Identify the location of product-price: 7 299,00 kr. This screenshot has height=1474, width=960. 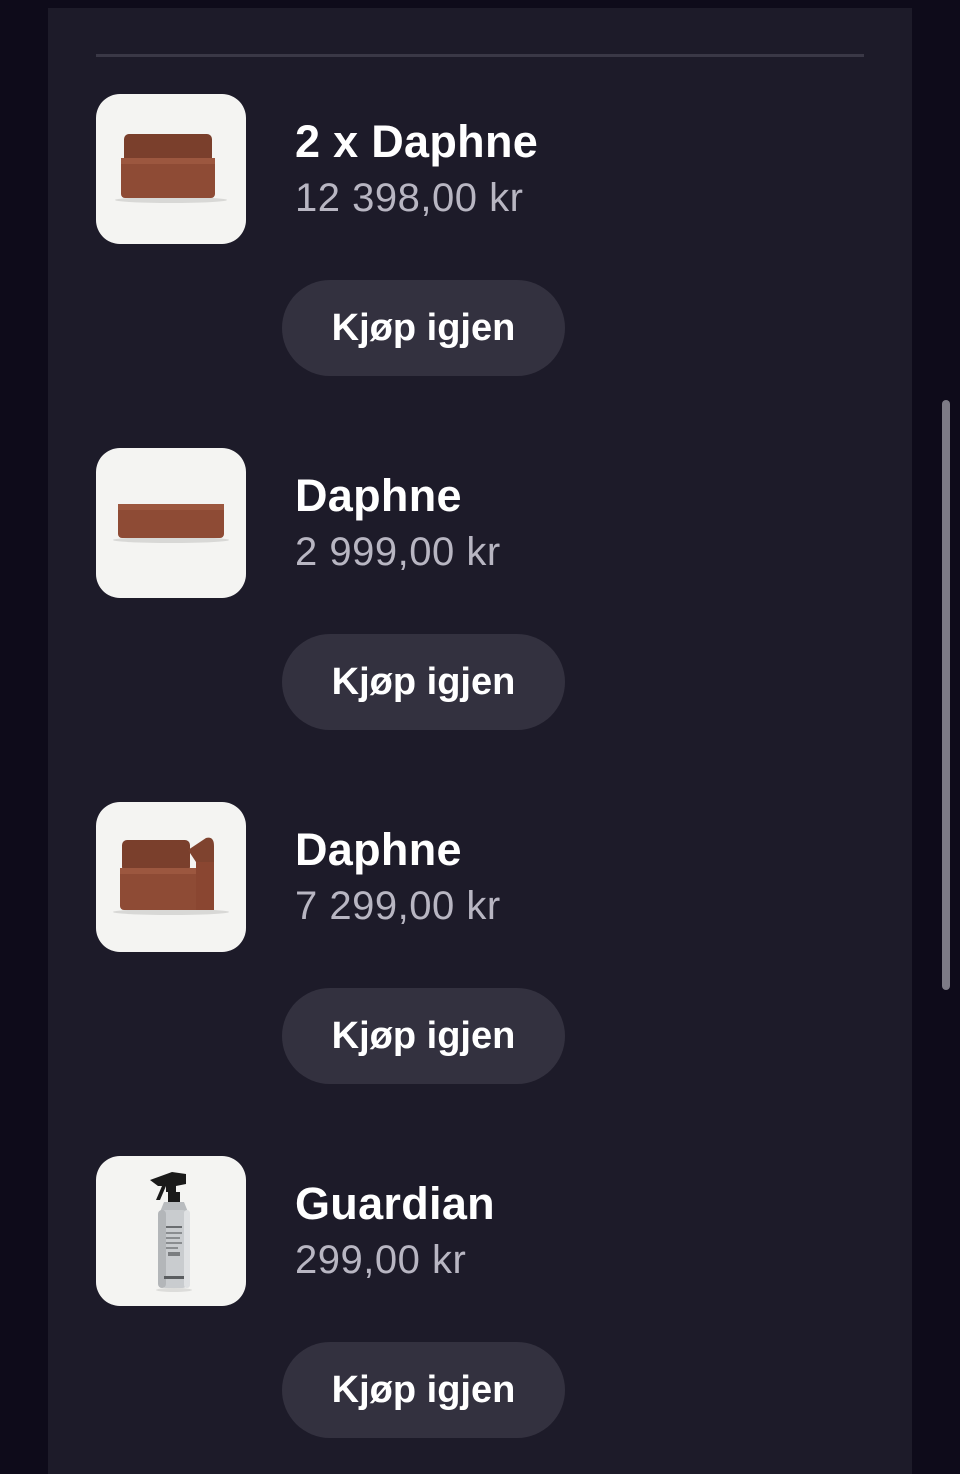
(398, 906).